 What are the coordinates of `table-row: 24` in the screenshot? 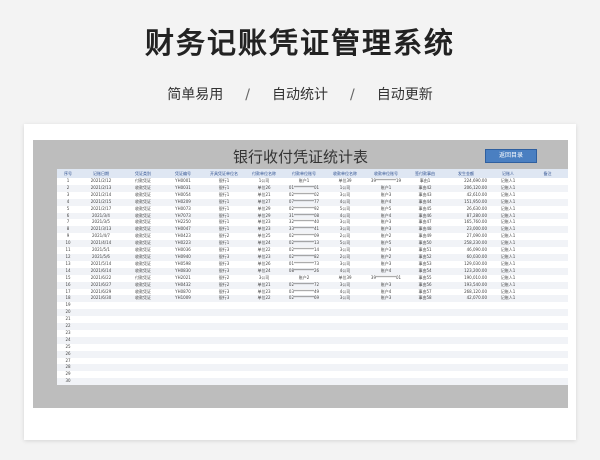 It's located at (312, 340).